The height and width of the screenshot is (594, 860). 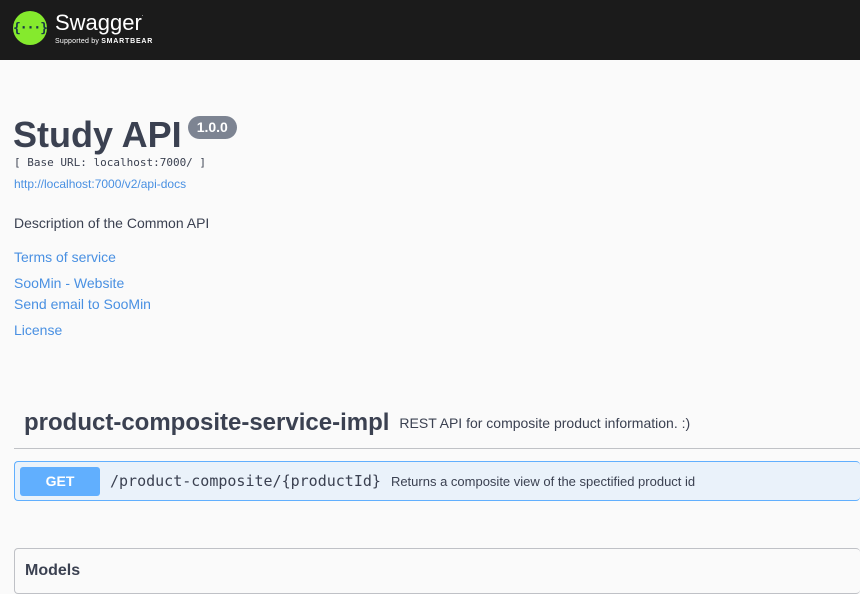 What do you see at coordinates (30, 28) in the screenshot?
I see `swagger-logo-icon: {···}` at bounding box center [30, 28].